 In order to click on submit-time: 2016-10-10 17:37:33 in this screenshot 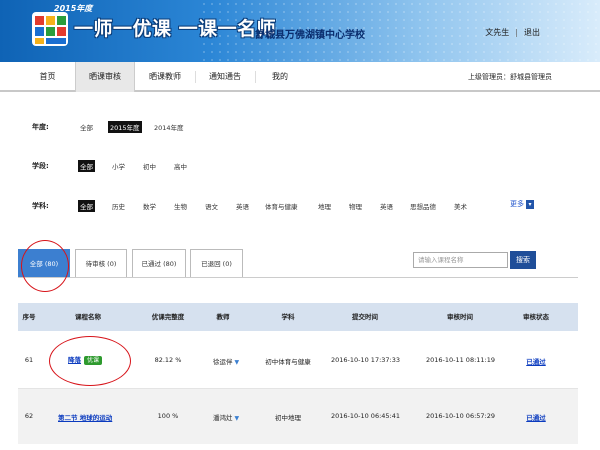, I will do `click(365, 360)`.